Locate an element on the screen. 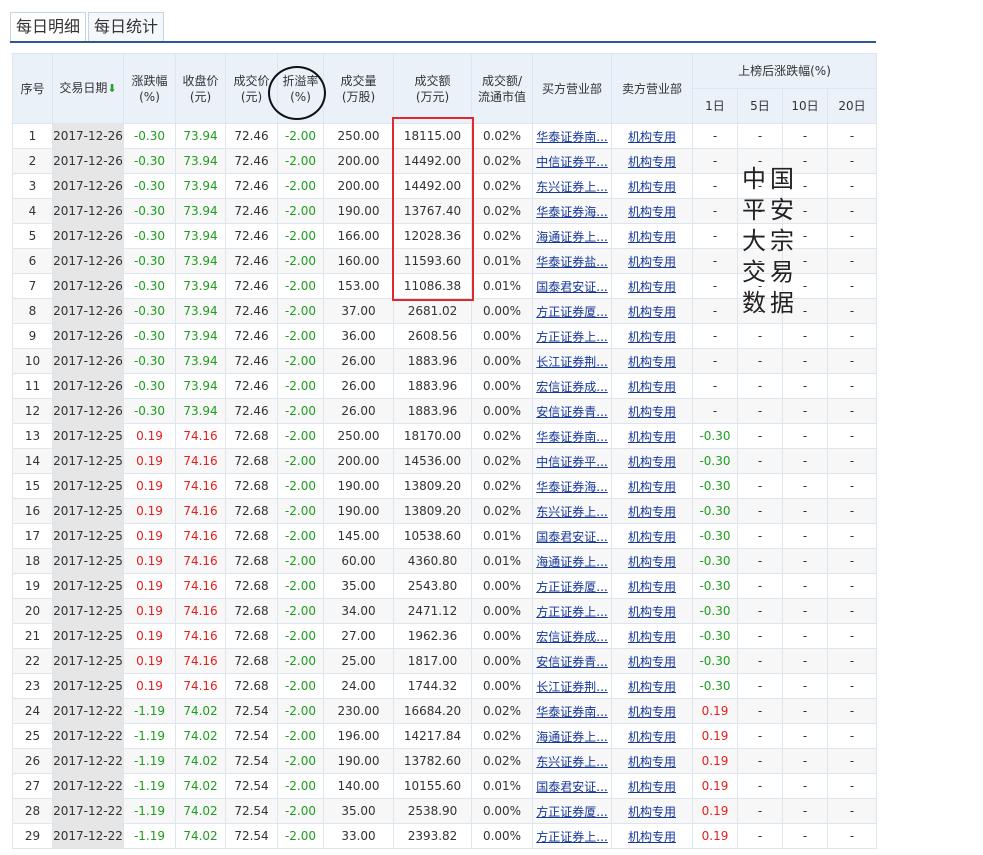 This screenshot has width=983, height=855. col-date: 交易日期⬇ is located at coordinates (88, 88).